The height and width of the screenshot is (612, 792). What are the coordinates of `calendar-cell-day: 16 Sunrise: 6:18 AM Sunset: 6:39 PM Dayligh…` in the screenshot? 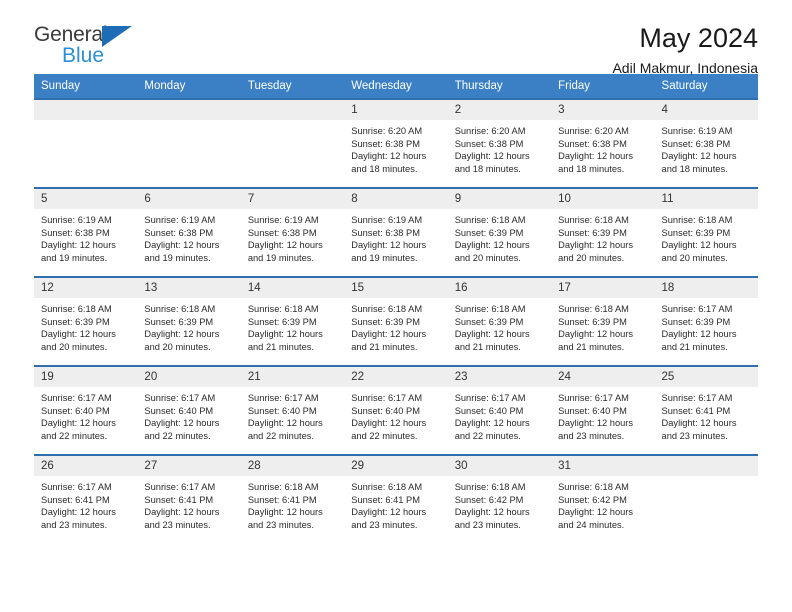 It's located at (499, 321).